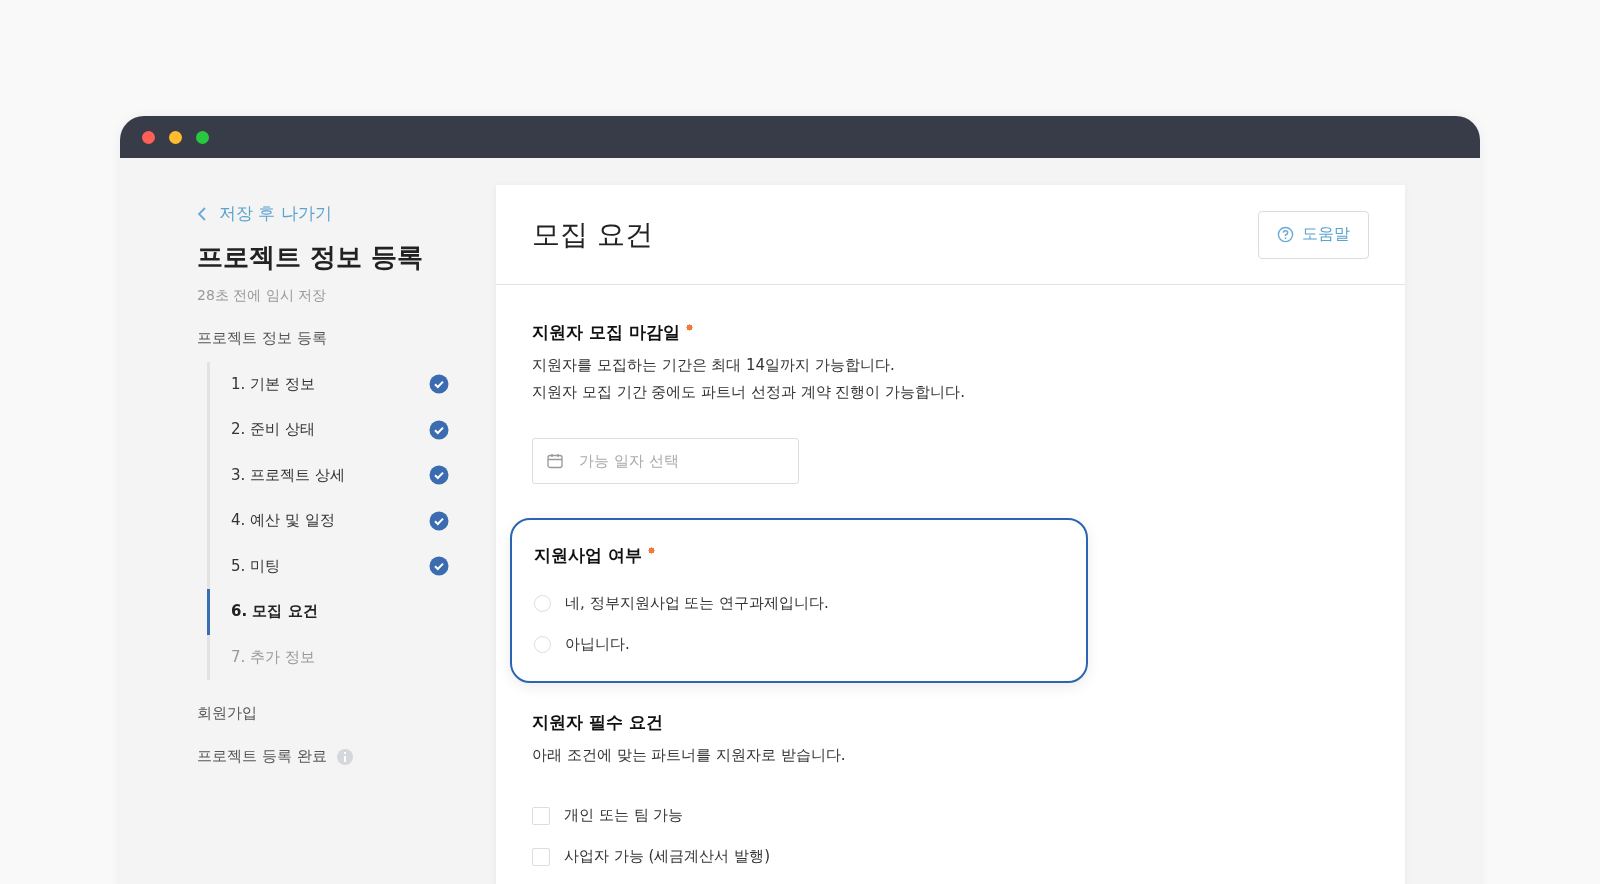 The image size is (1600, 884). Describe the element at coordinates (588, 555) in the screenshot. I see `field-label: 지원사업 여부` at that location.